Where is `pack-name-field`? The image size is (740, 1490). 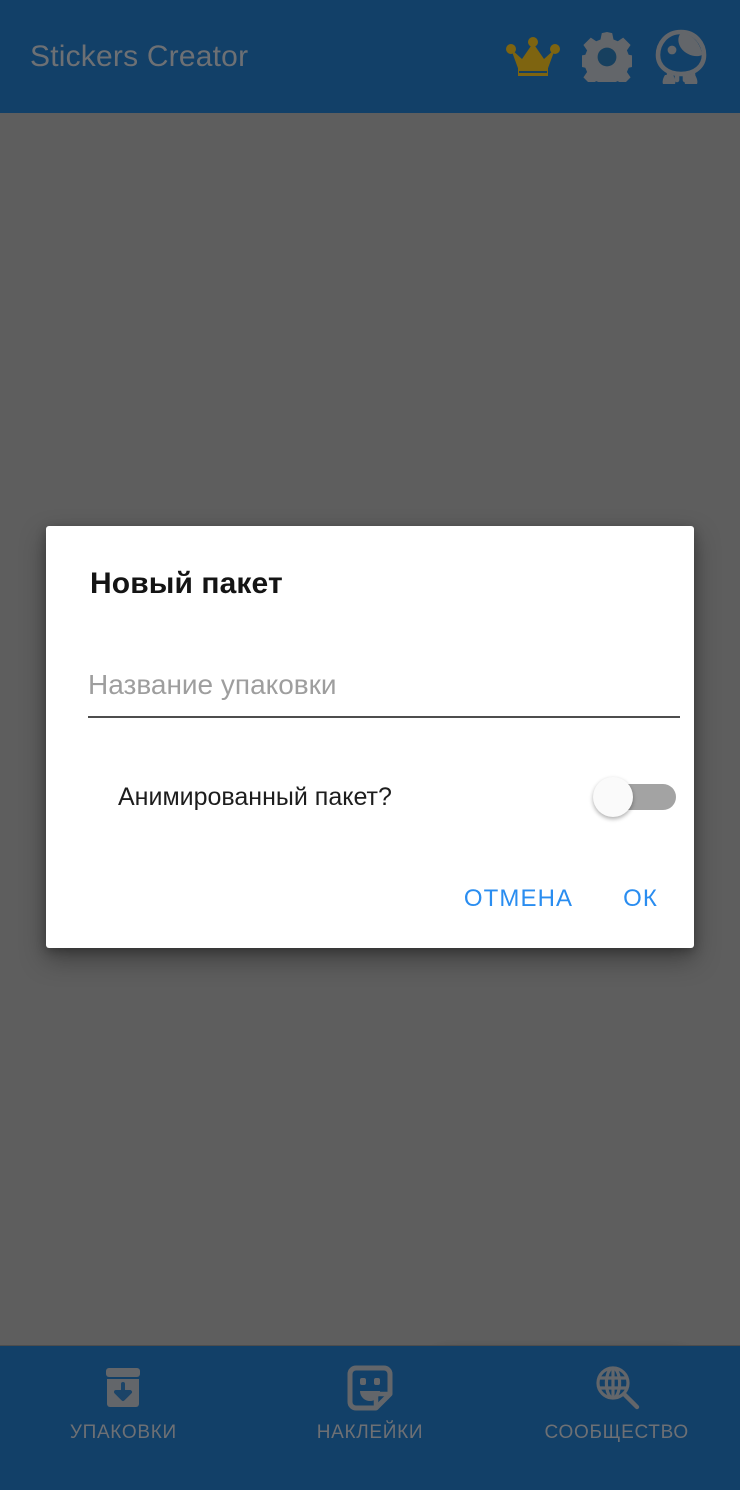 pack-name-field is located at coordinates (384, 686).